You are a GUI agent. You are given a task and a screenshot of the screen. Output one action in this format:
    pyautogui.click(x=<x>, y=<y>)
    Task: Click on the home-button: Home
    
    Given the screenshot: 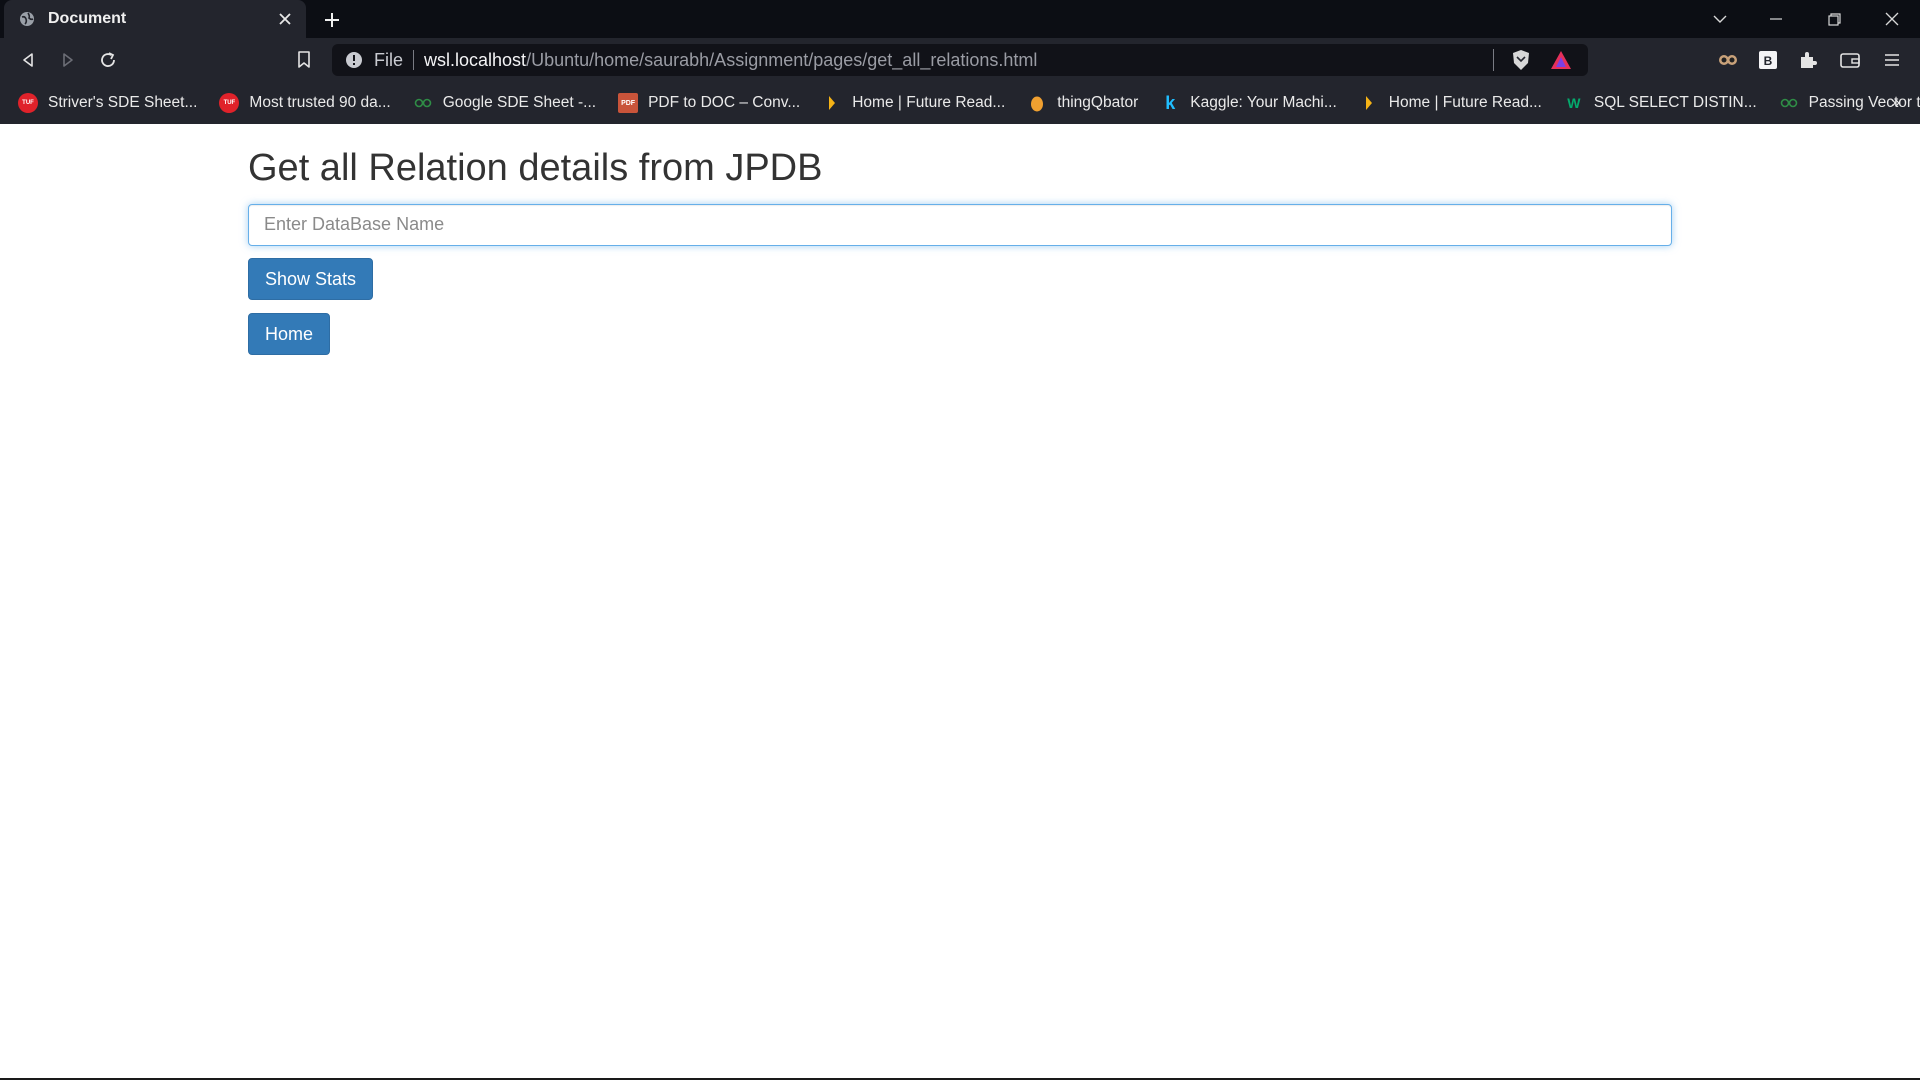 What is the action you would take?
    pyautogui.click(x=289, y=333)
    